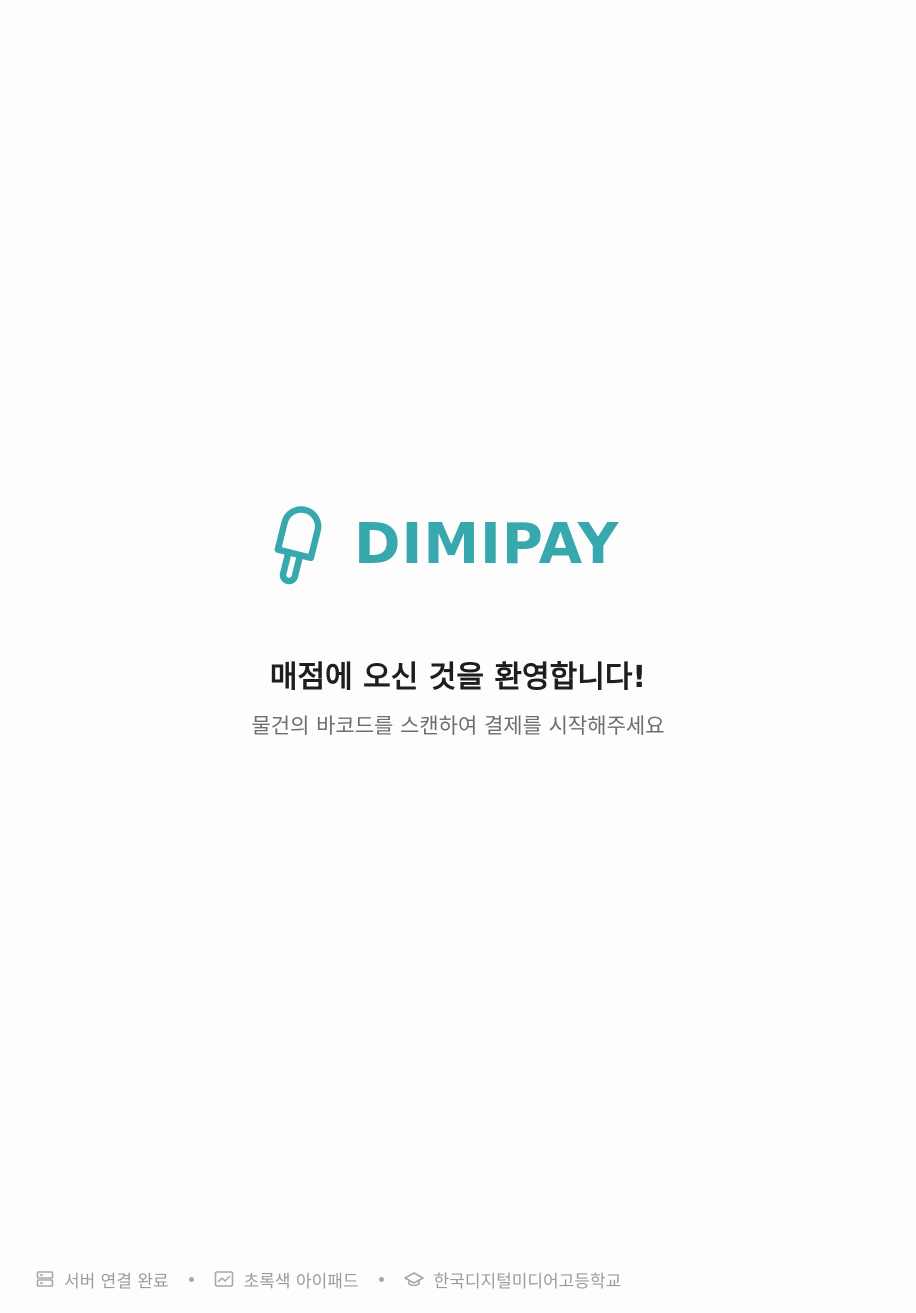 This screenshot has height=1313, width=916. I want to click on device-status: 초록색 아이패드, so click(286, 1279).